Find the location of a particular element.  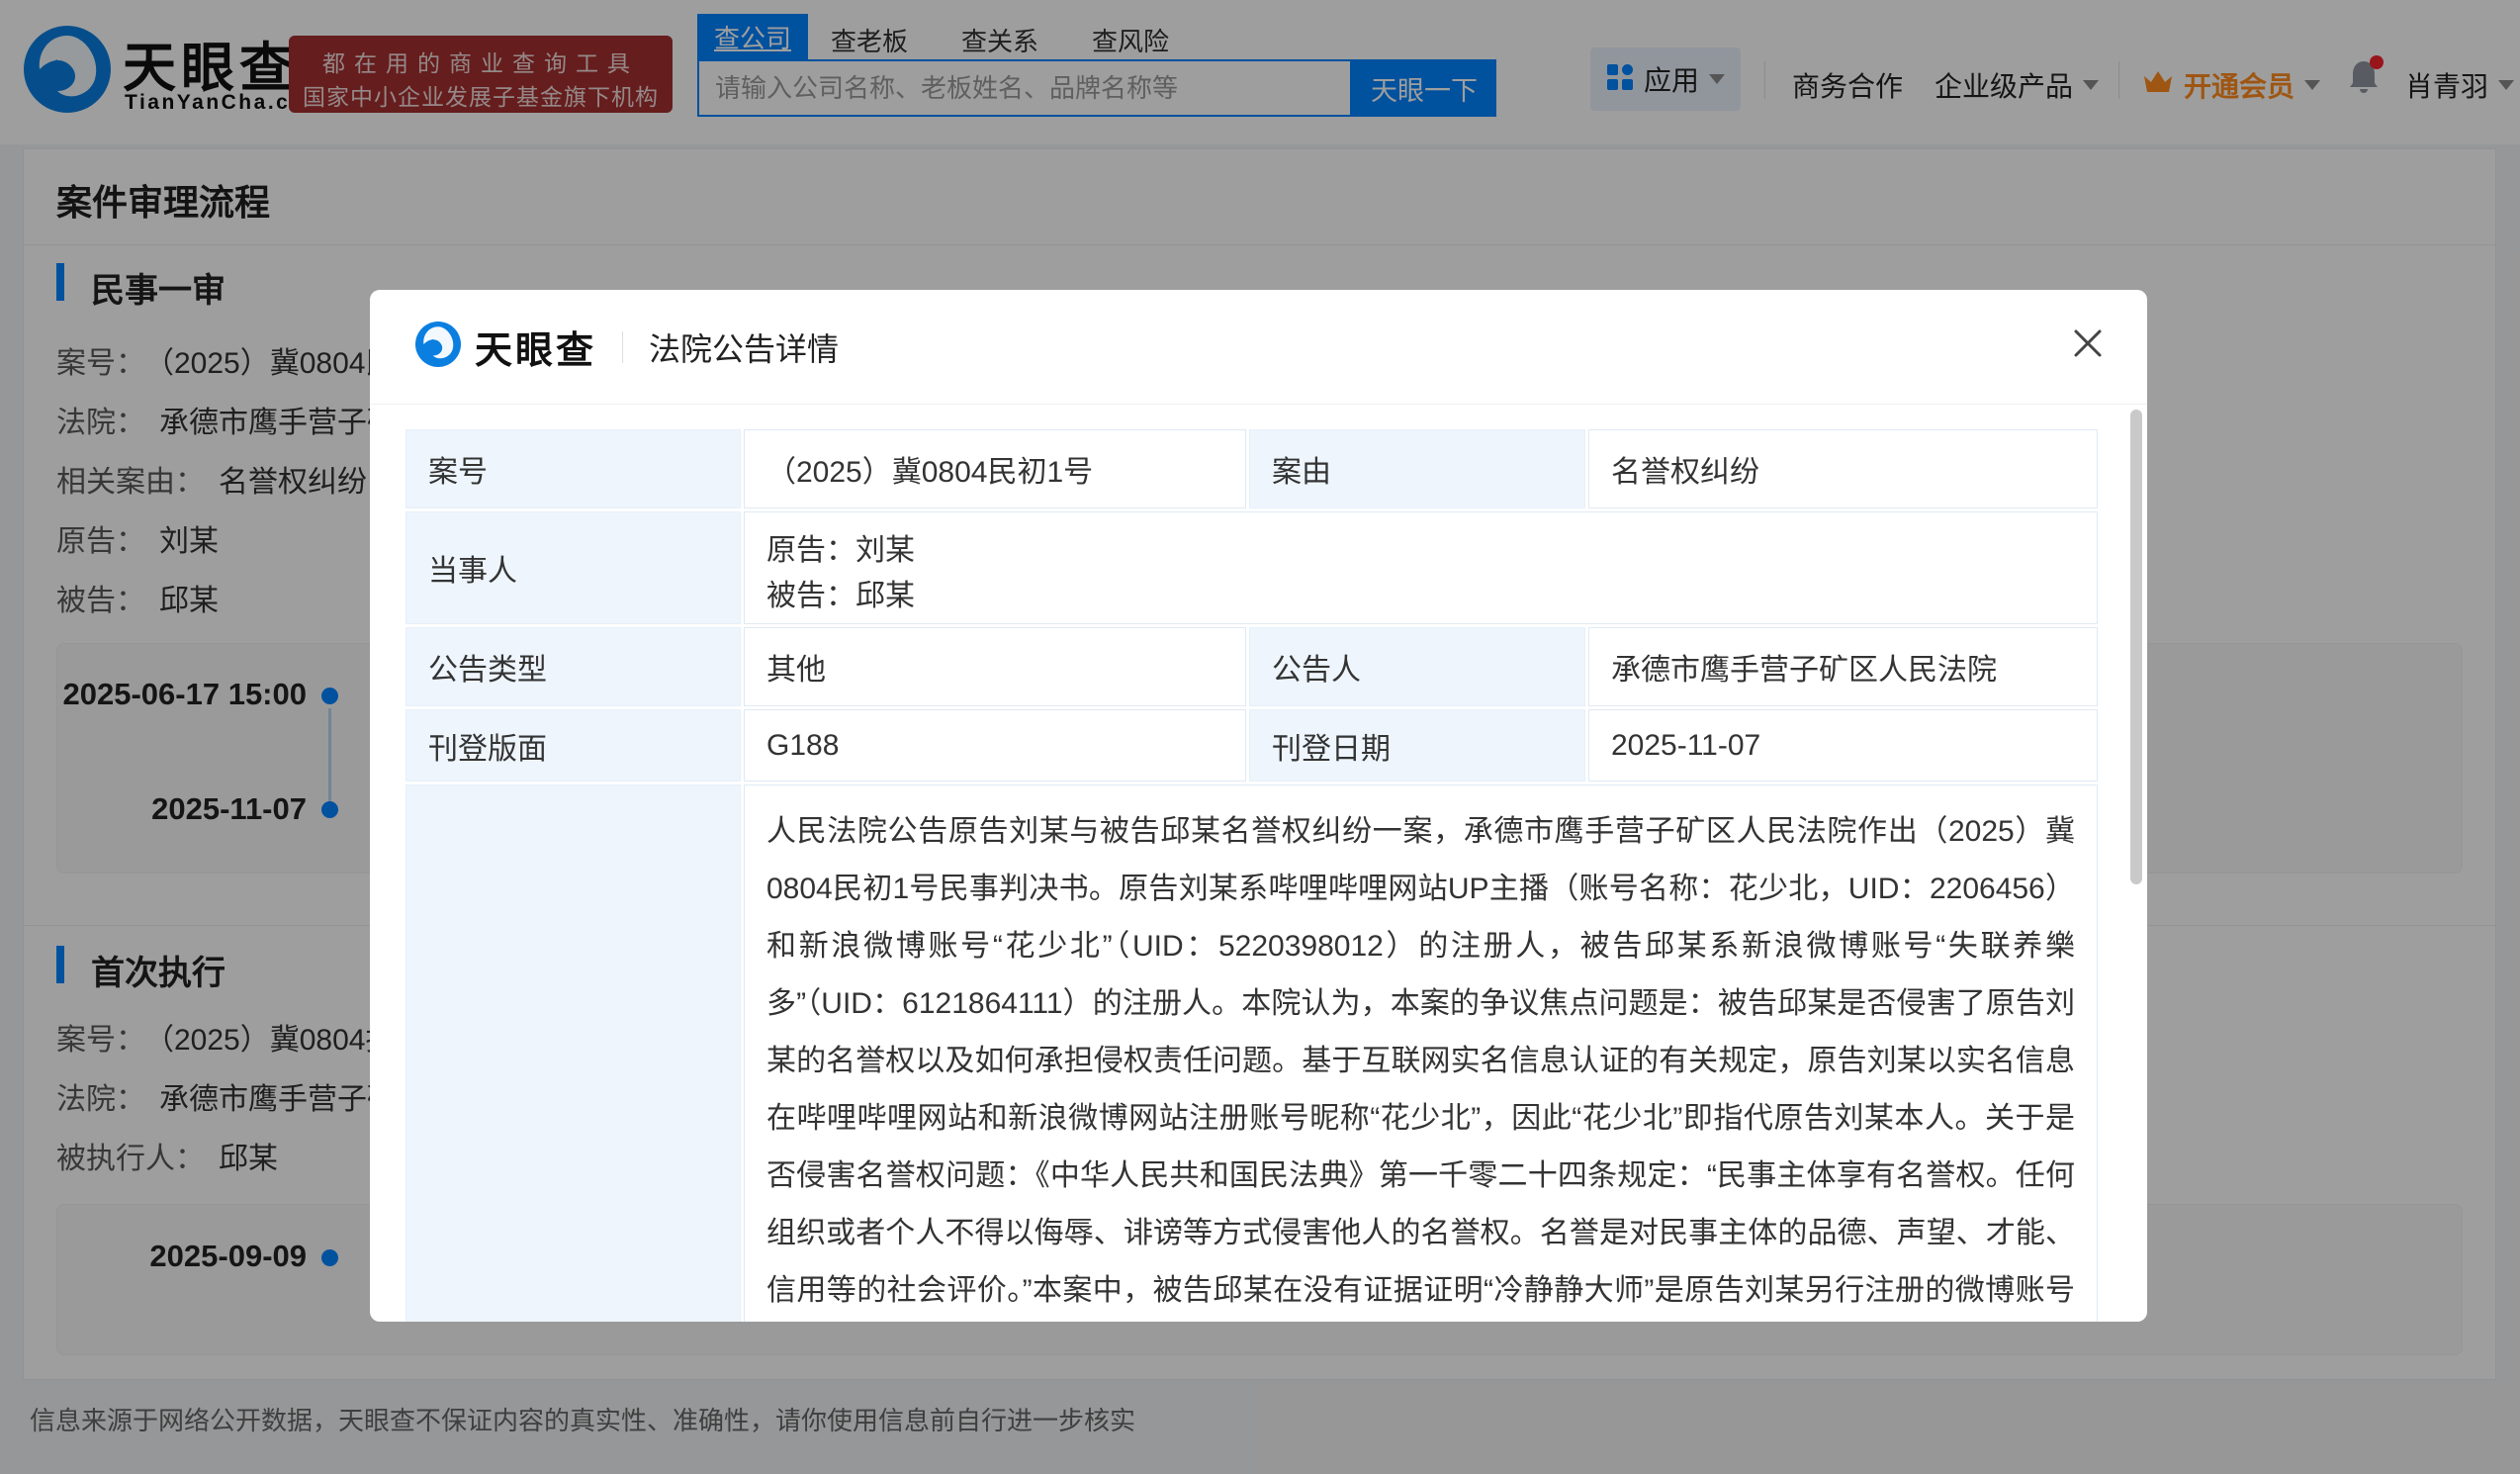

party-defendant: 被告：邱某 is located at coordinates (840, 596).